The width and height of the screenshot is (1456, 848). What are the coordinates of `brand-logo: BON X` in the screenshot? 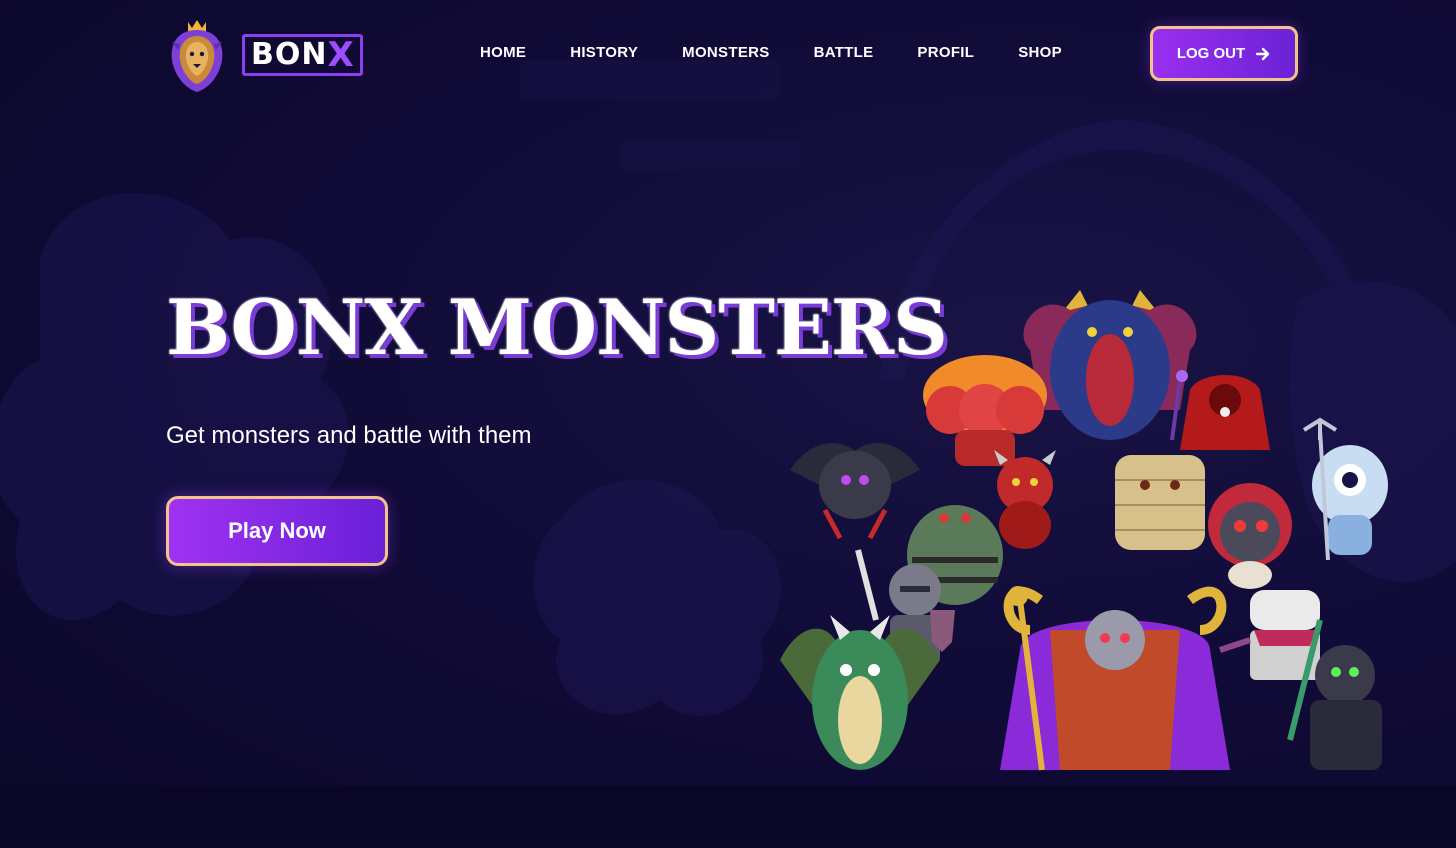 It's located at (264, 55).